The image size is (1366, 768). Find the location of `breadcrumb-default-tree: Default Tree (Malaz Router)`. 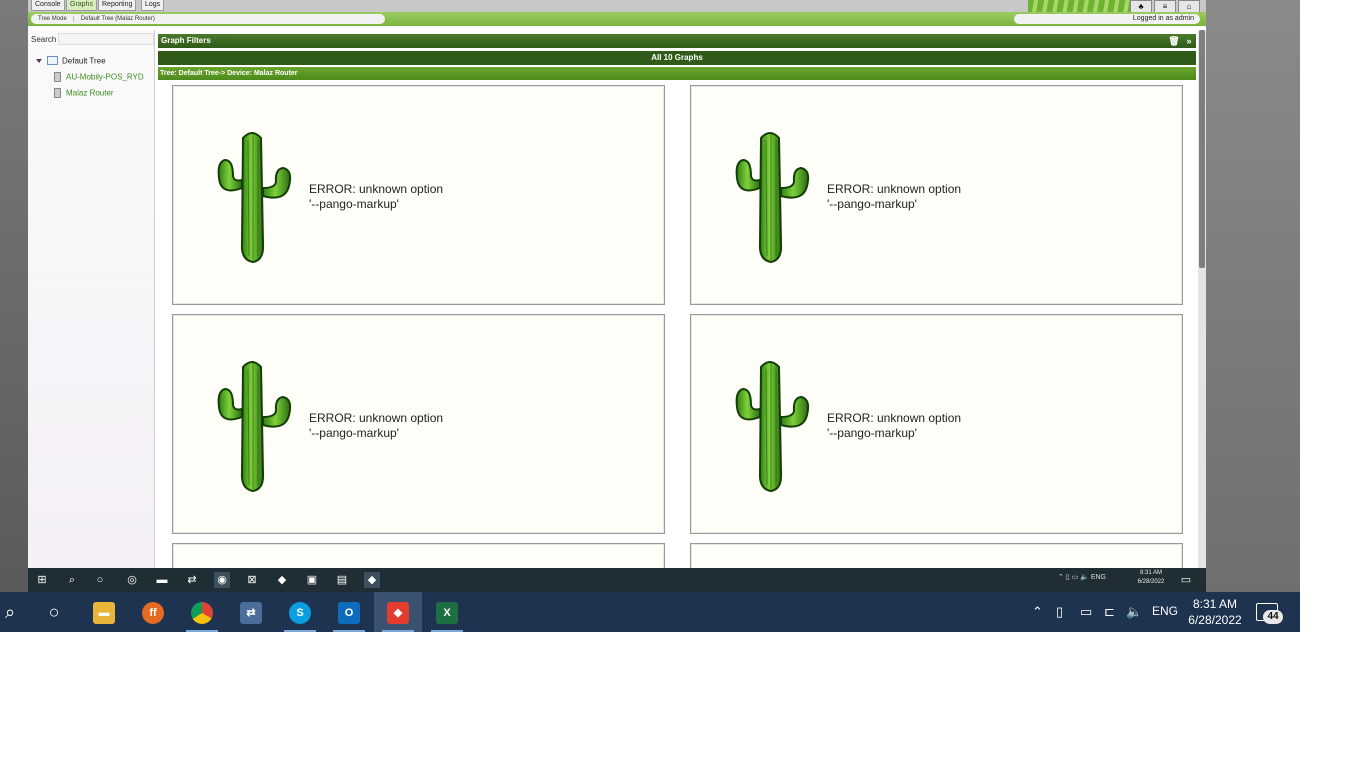

breadcrumb-default-tree: Default Tree (Malaz Router) is located at coordinates (116, 19).